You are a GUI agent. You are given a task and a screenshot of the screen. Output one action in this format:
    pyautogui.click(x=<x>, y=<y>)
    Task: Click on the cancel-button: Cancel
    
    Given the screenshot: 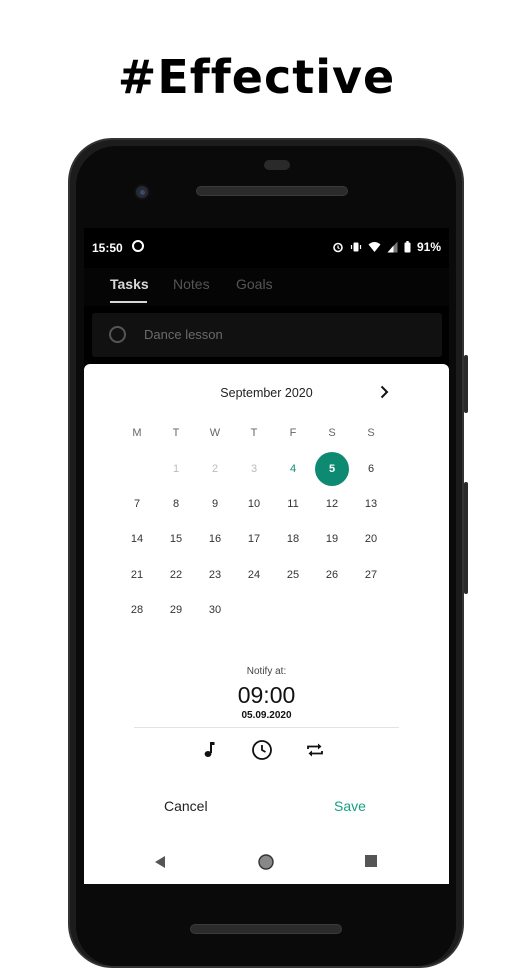 What is the action you would take?
    pyautogui.click(x=186, y=806)
    